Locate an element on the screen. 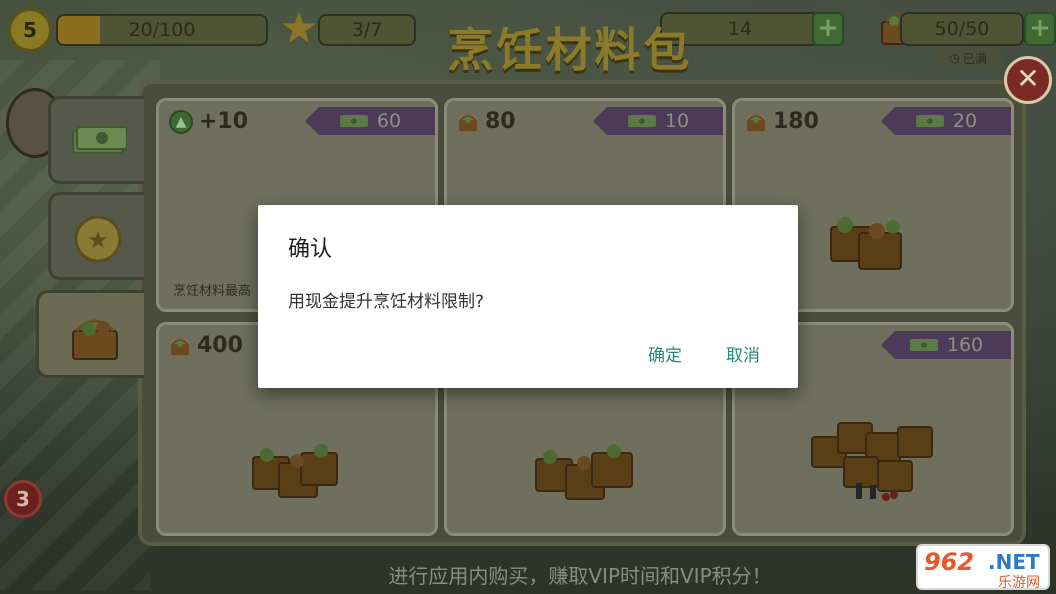 The width and height of the screenshot is (1056, 594). dialog-title: 确认 is located at coordinates (310, 249).